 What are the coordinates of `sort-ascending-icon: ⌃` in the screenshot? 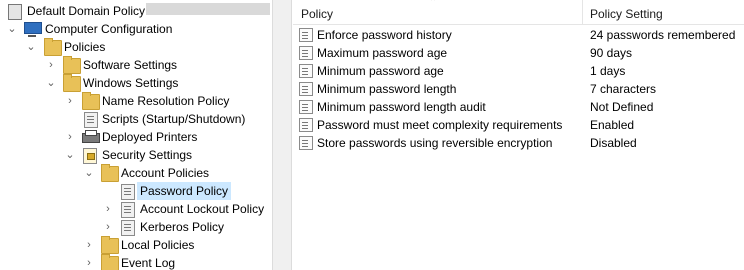 It's located at (433, 4).